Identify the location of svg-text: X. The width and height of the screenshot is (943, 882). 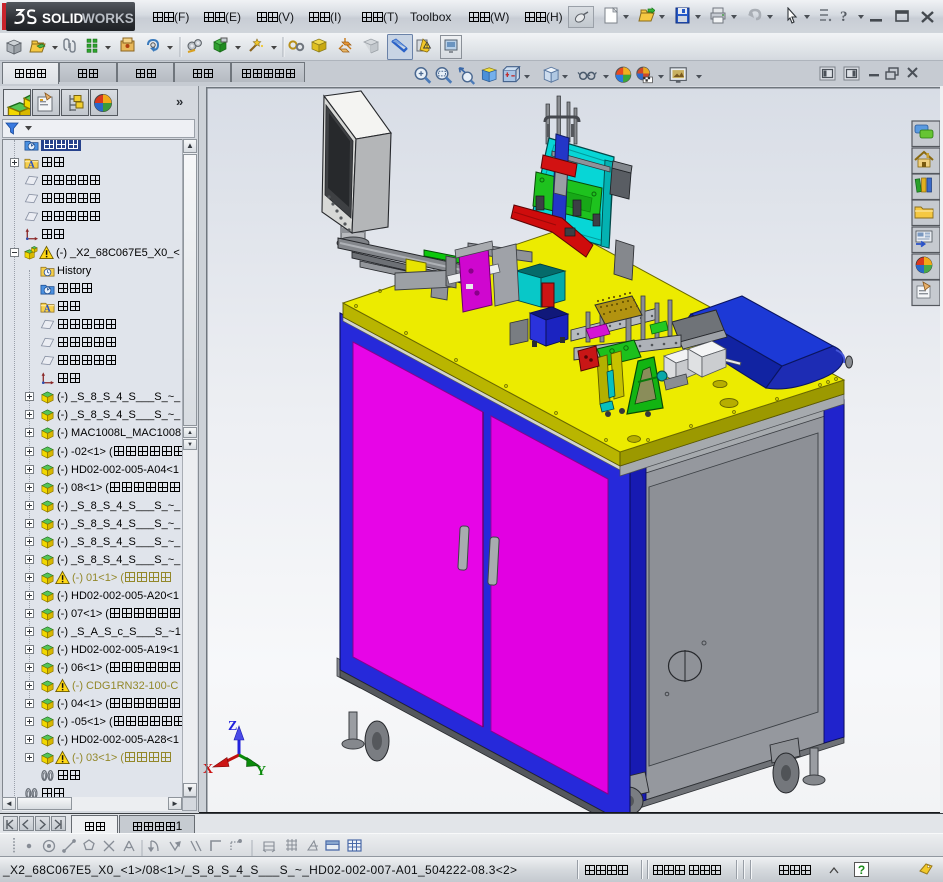
(208, 769).